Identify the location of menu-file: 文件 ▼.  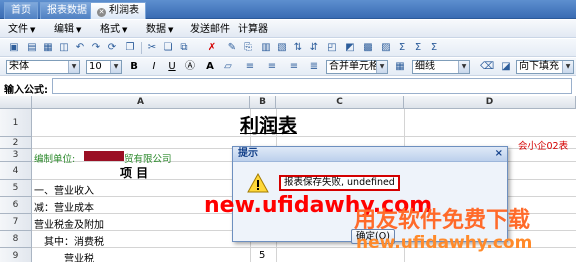
(21, 30).